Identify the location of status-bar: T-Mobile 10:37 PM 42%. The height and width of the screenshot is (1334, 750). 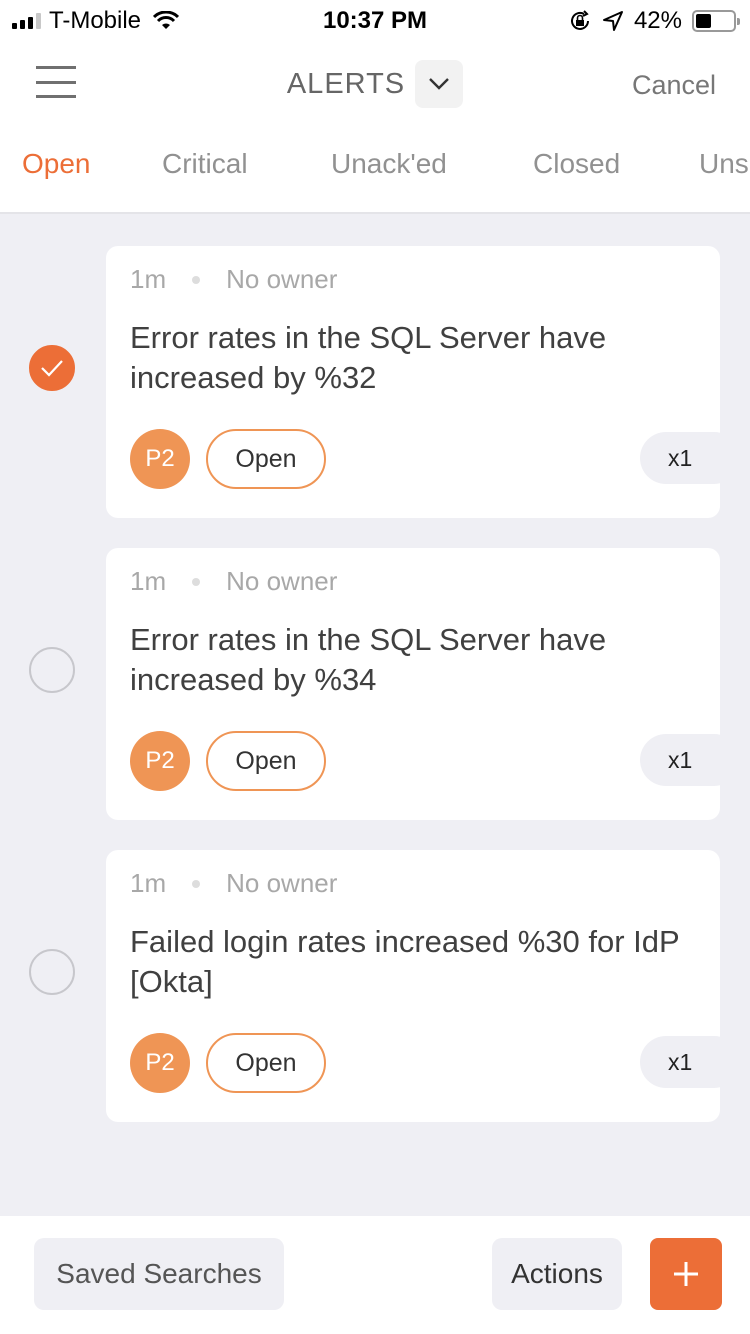
(375, 21).